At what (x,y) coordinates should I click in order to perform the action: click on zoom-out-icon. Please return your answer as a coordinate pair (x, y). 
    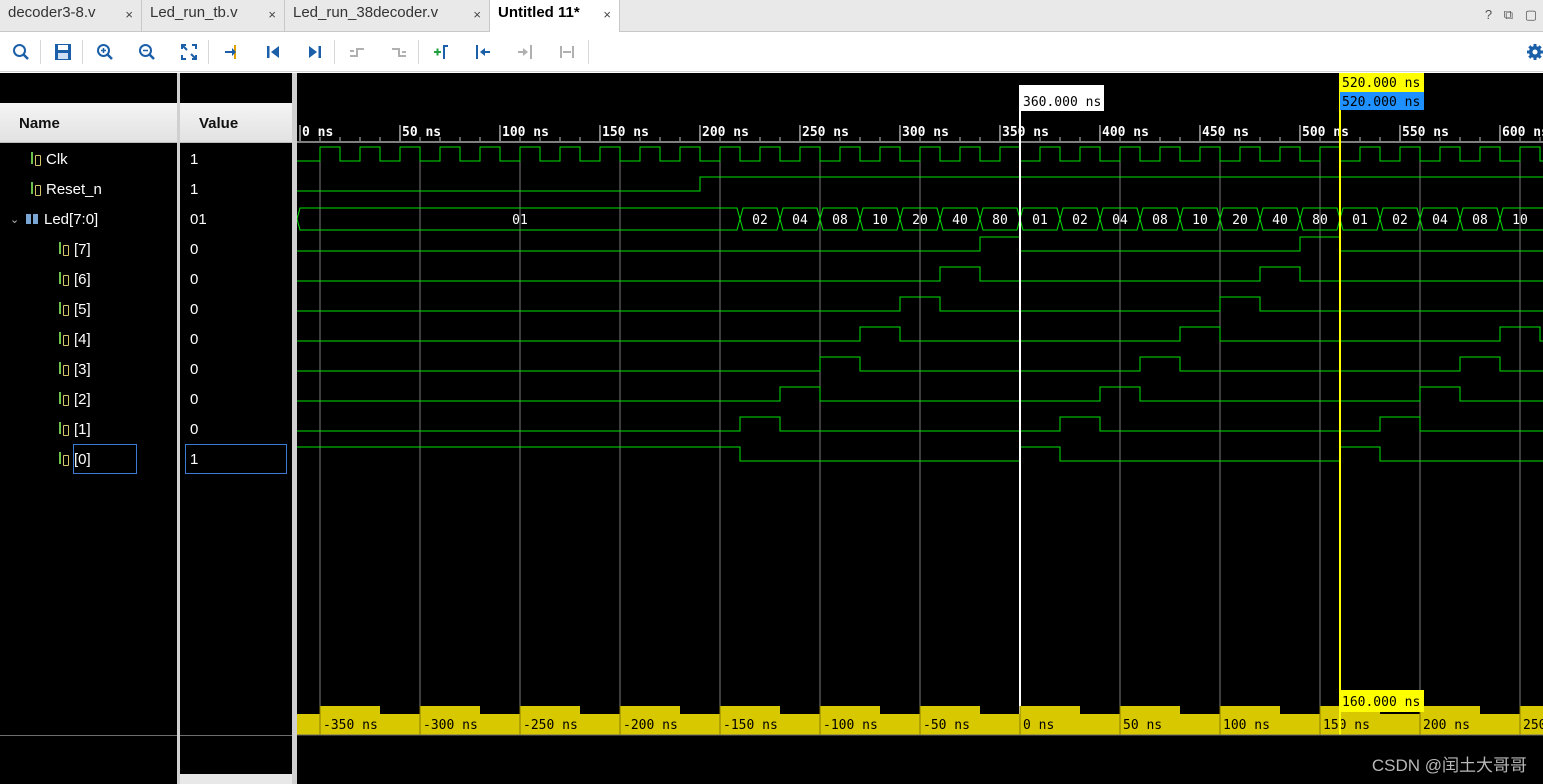
    Looking at the image, I should click on (147, 52).